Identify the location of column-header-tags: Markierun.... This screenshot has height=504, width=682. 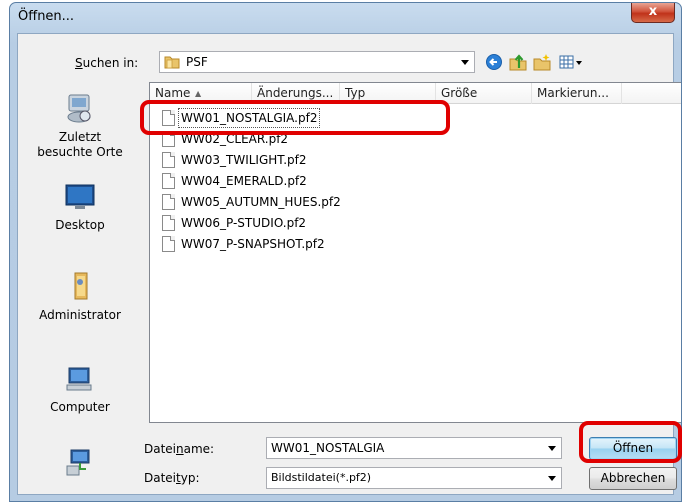
(577, 93).